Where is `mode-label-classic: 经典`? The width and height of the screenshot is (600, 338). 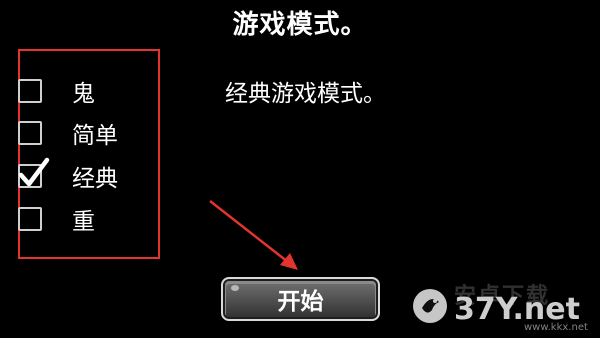
mode-label-classic: 经典 is located at coordinates (95, 179).